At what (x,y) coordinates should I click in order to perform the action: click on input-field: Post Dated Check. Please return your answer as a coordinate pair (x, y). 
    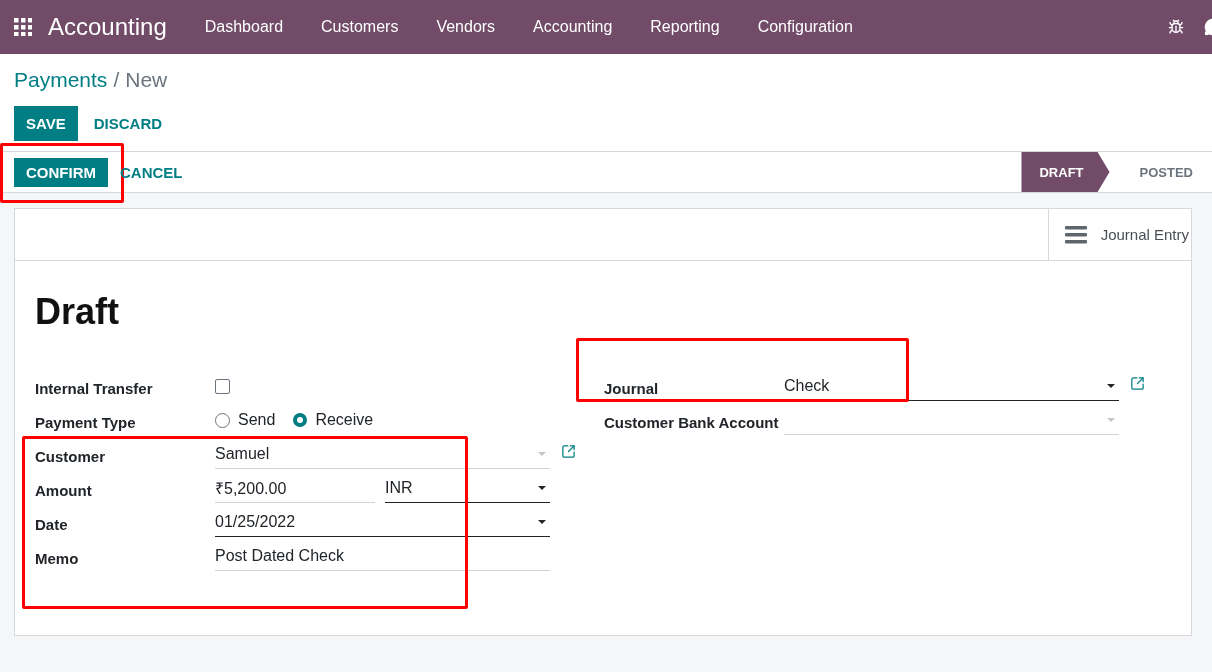
    Looking at the image, I should click on (382, 556).